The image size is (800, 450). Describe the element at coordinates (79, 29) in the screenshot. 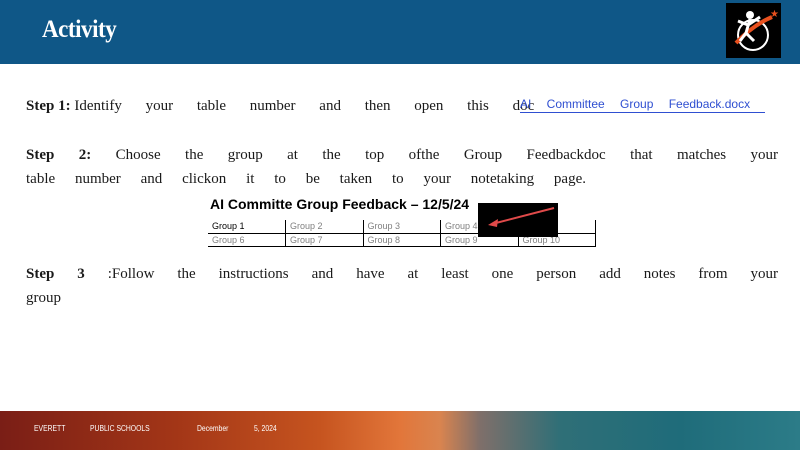

I see `page-title: Activity` at that location.